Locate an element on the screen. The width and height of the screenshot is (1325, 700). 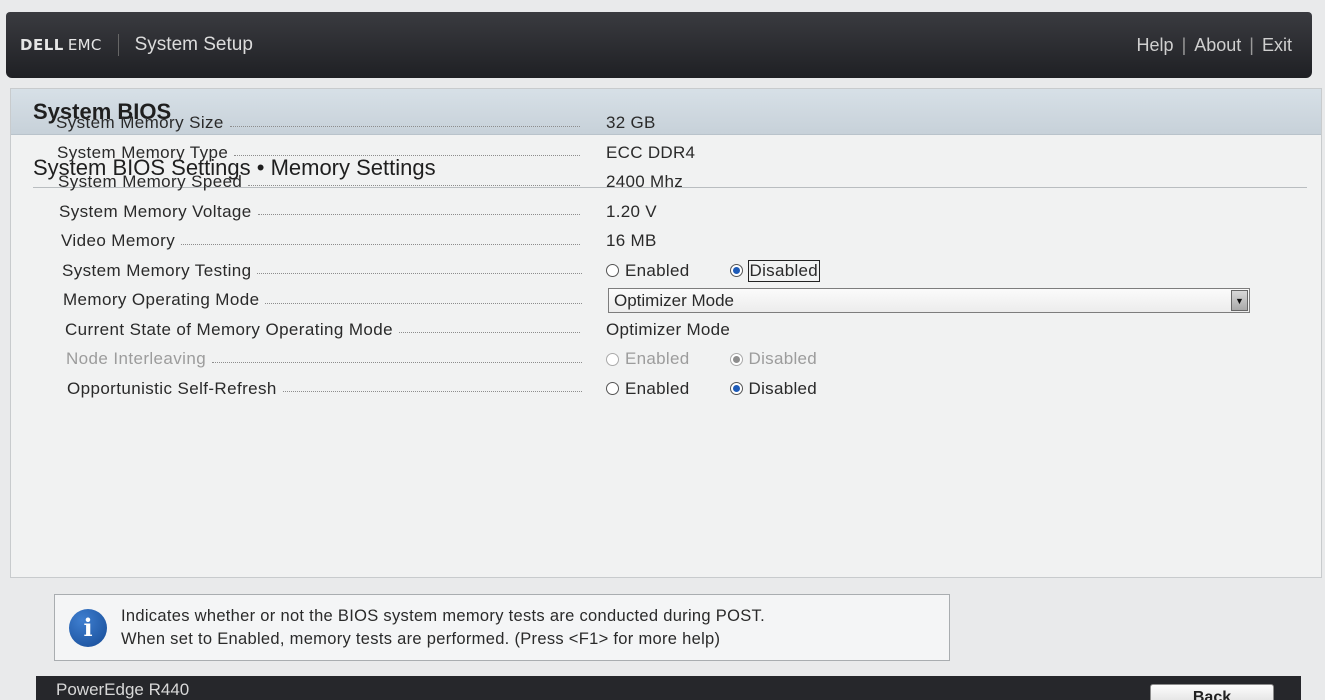
setting-row-memory-type: System Memory Type ECC DDR4 is located at coordinates (649, 155).